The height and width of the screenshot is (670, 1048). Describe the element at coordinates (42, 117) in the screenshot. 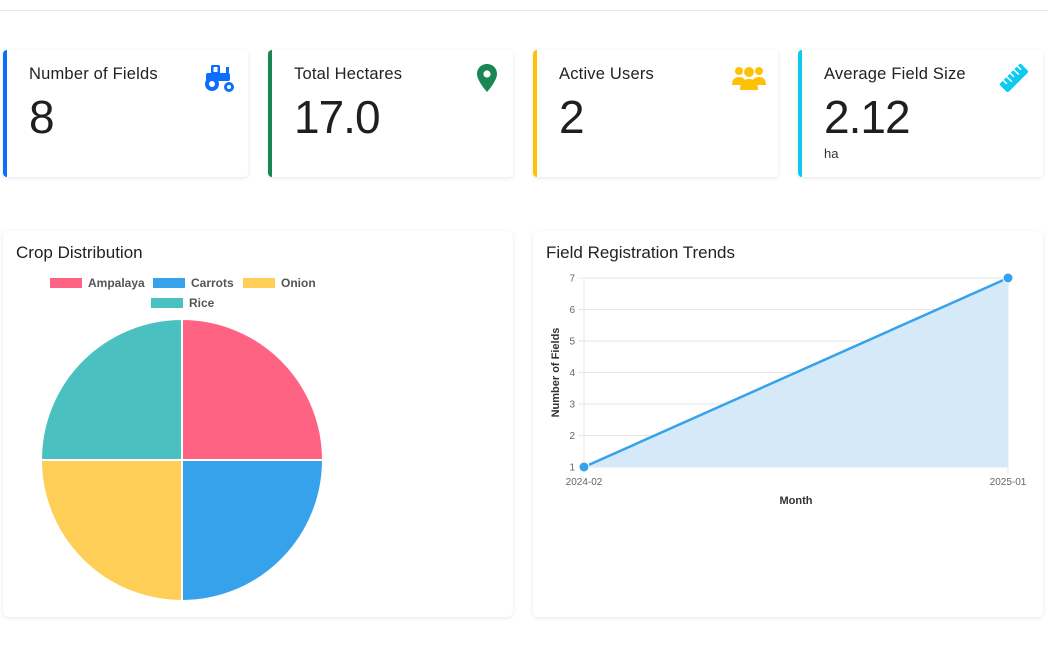

I see `stat-value: 8` at that location.